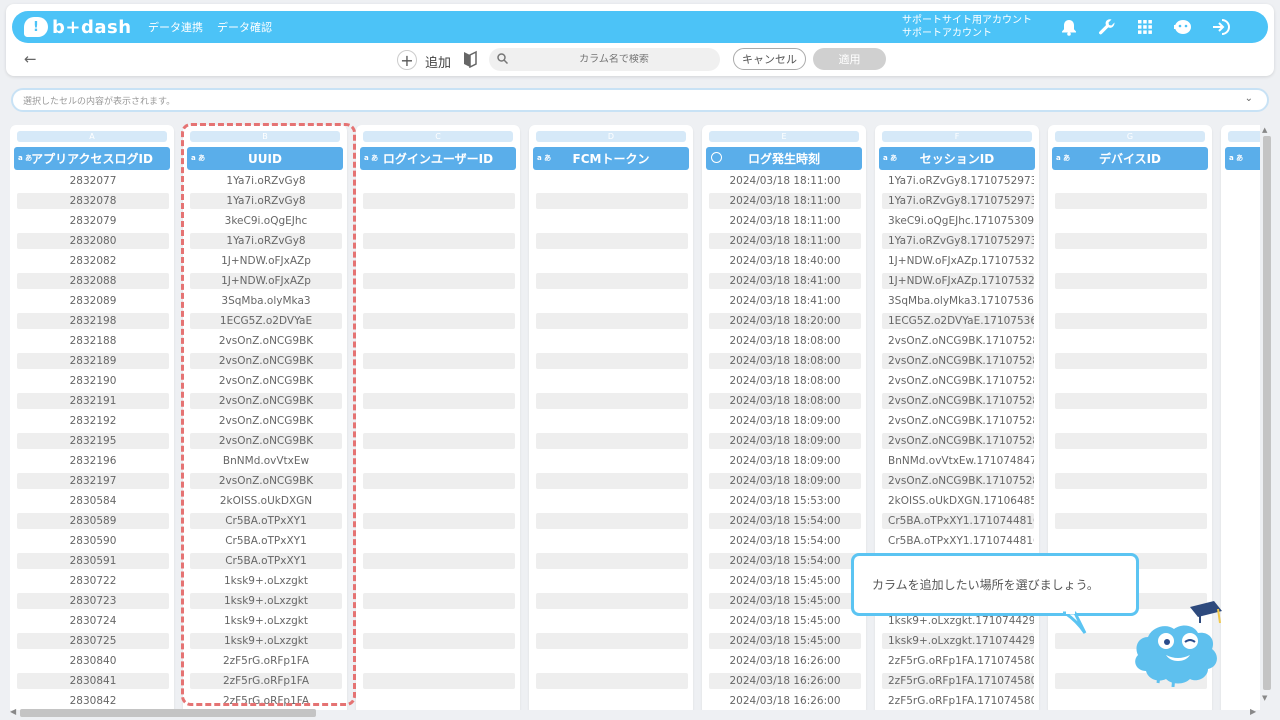  What do you see at coordinates (93, 381) in the screenshot?
I see `table-cell: 2832190` at bounding box center [93, 381].